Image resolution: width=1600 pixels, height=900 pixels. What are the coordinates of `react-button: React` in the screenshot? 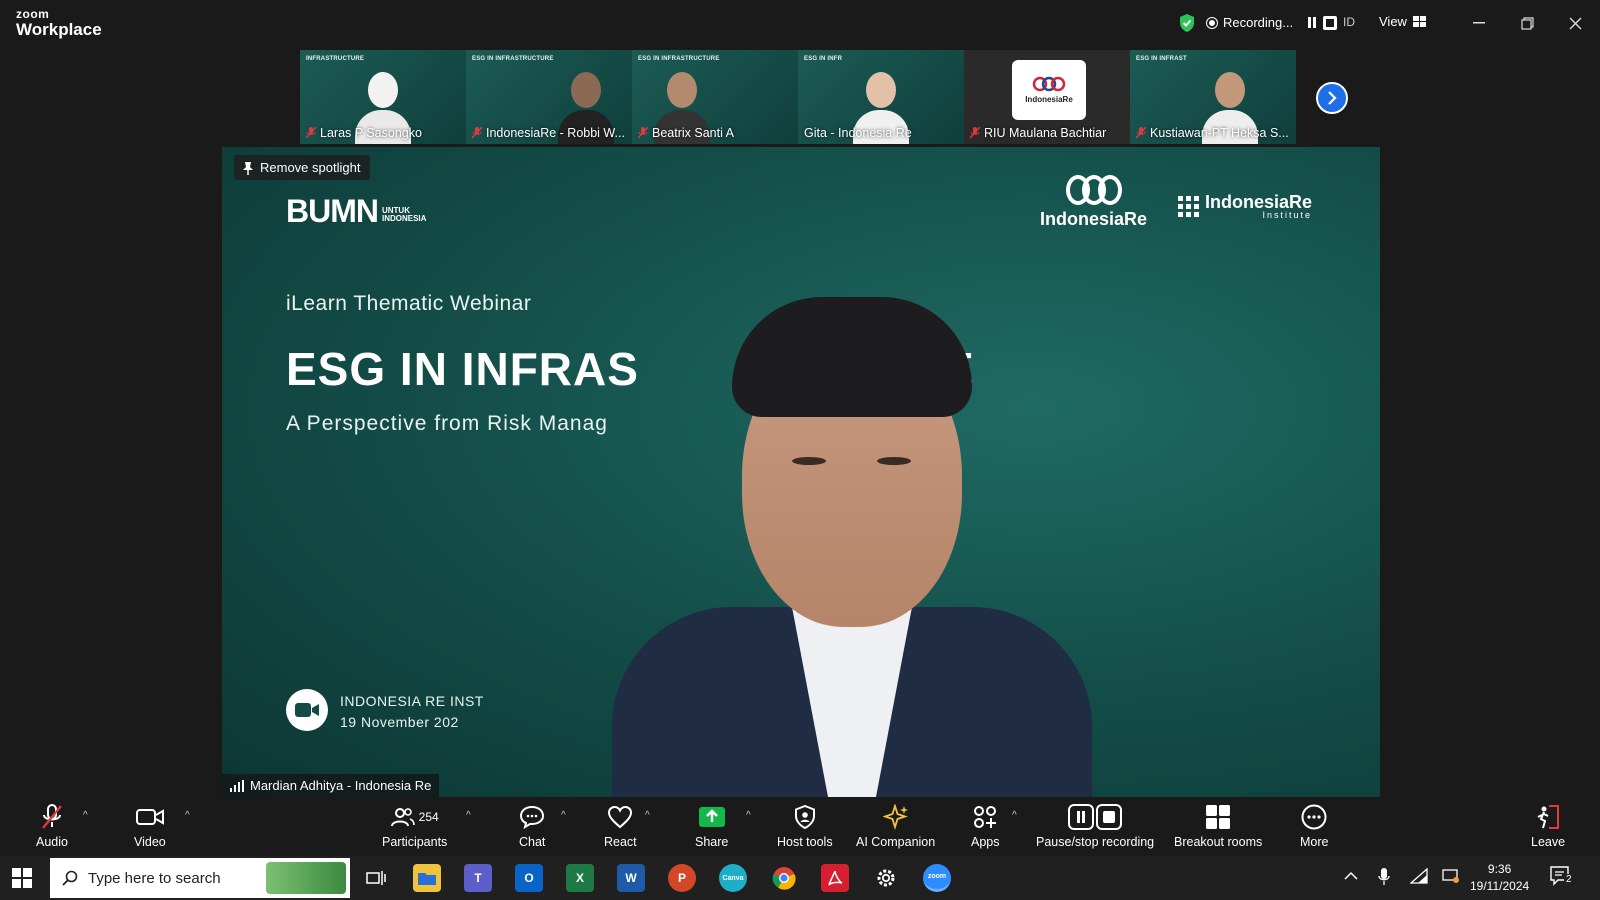 It's located at (620, 826).